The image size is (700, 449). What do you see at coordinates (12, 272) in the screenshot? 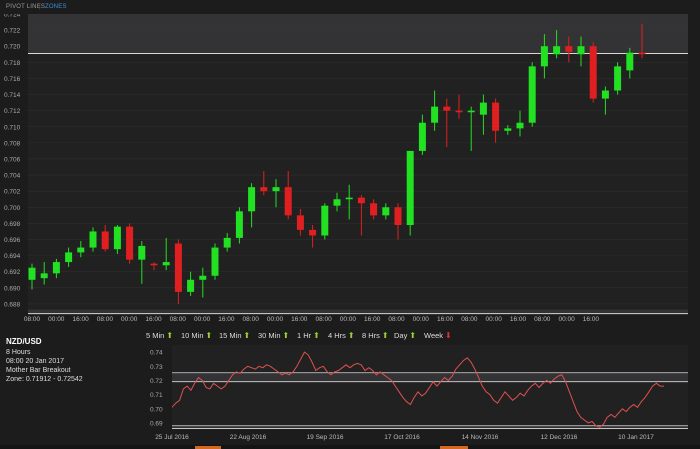
I see `main-y-tick-label: 0.692` at bounding box center [12, 272].